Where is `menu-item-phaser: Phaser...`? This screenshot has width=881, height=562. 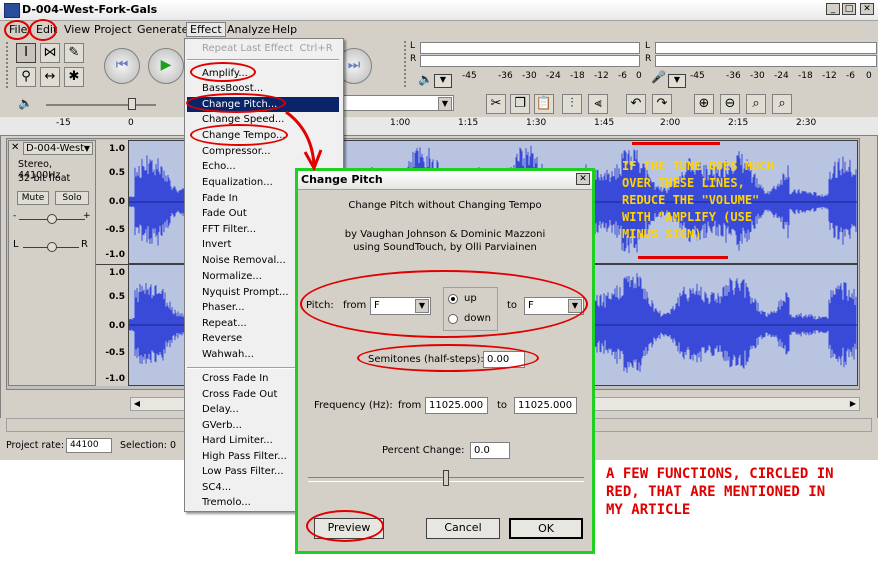 menu-item-phaser: Phaser... is located at coordinates (223, 307).